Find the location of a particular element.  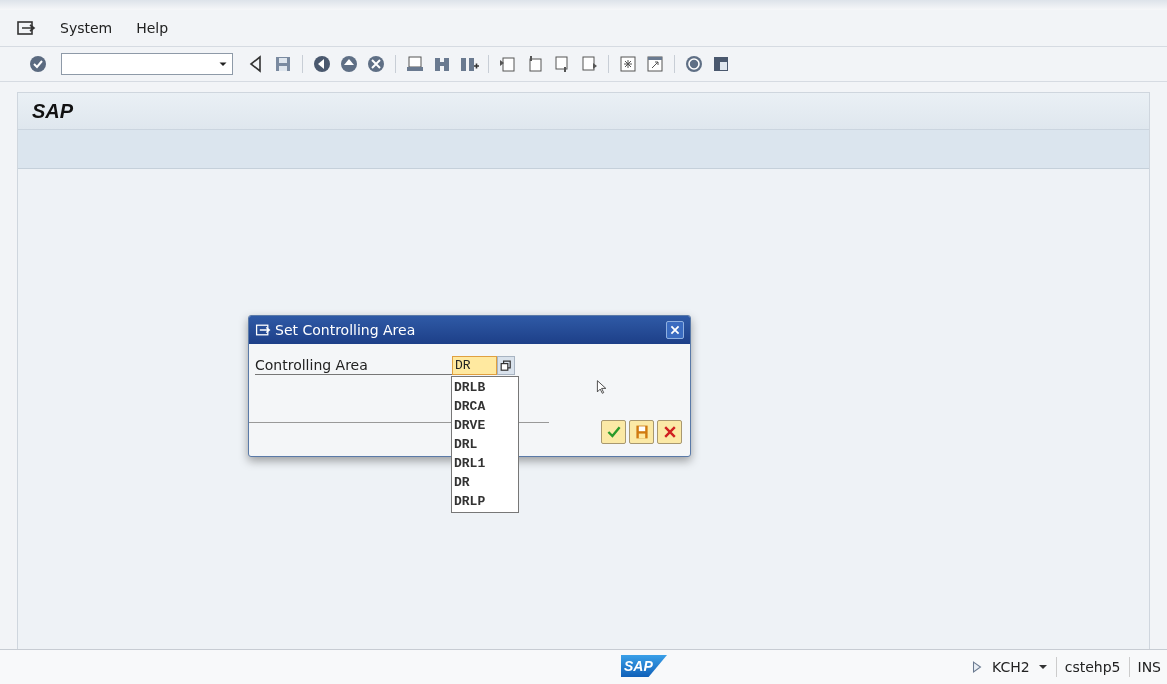

menu-item: Help is located at coordinates (152, 28).